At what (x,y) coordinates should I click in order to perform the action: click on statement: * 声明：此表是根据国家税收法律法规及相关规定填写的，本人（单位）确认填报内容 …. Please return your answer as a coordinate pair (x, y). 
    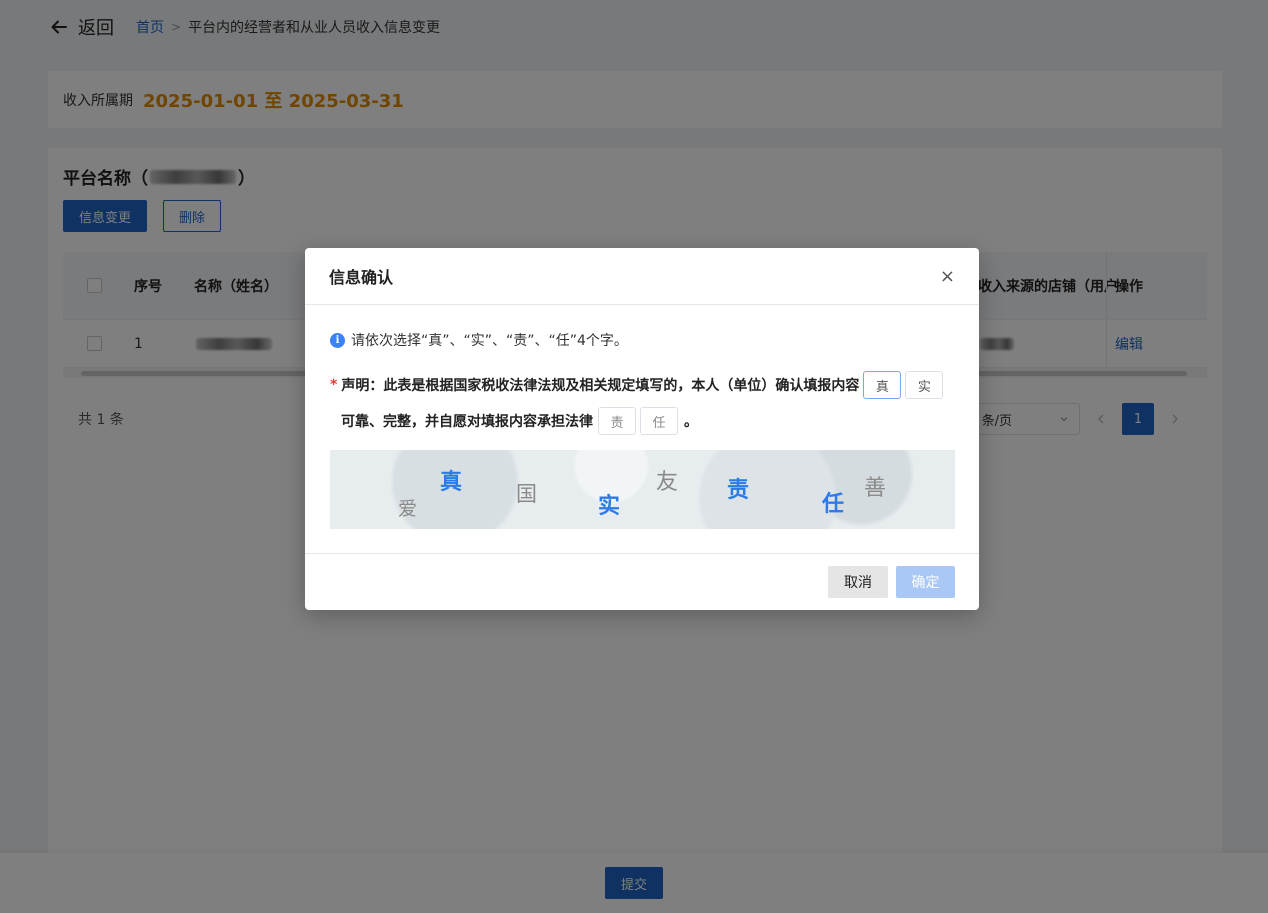
    Looking at the image, I should click on (640, 403).